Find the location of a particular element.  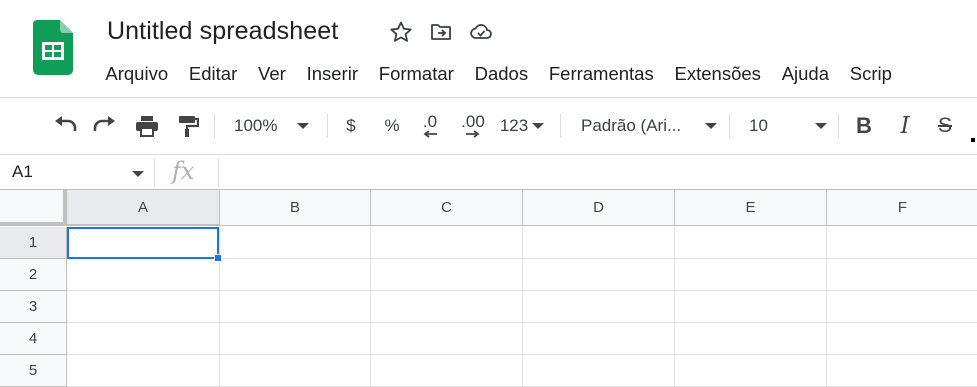

column-header-b: B is located at coordinates (295, 208).